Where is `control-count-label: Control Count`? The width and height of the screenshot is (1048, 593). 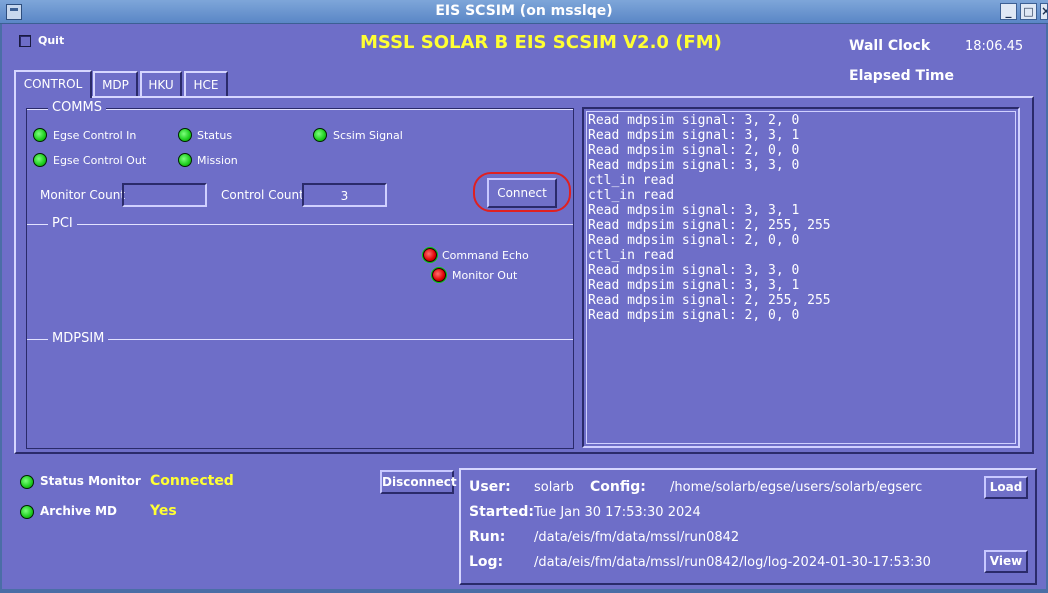
control-count-label: Control Count is located at coordinates (262, 195).